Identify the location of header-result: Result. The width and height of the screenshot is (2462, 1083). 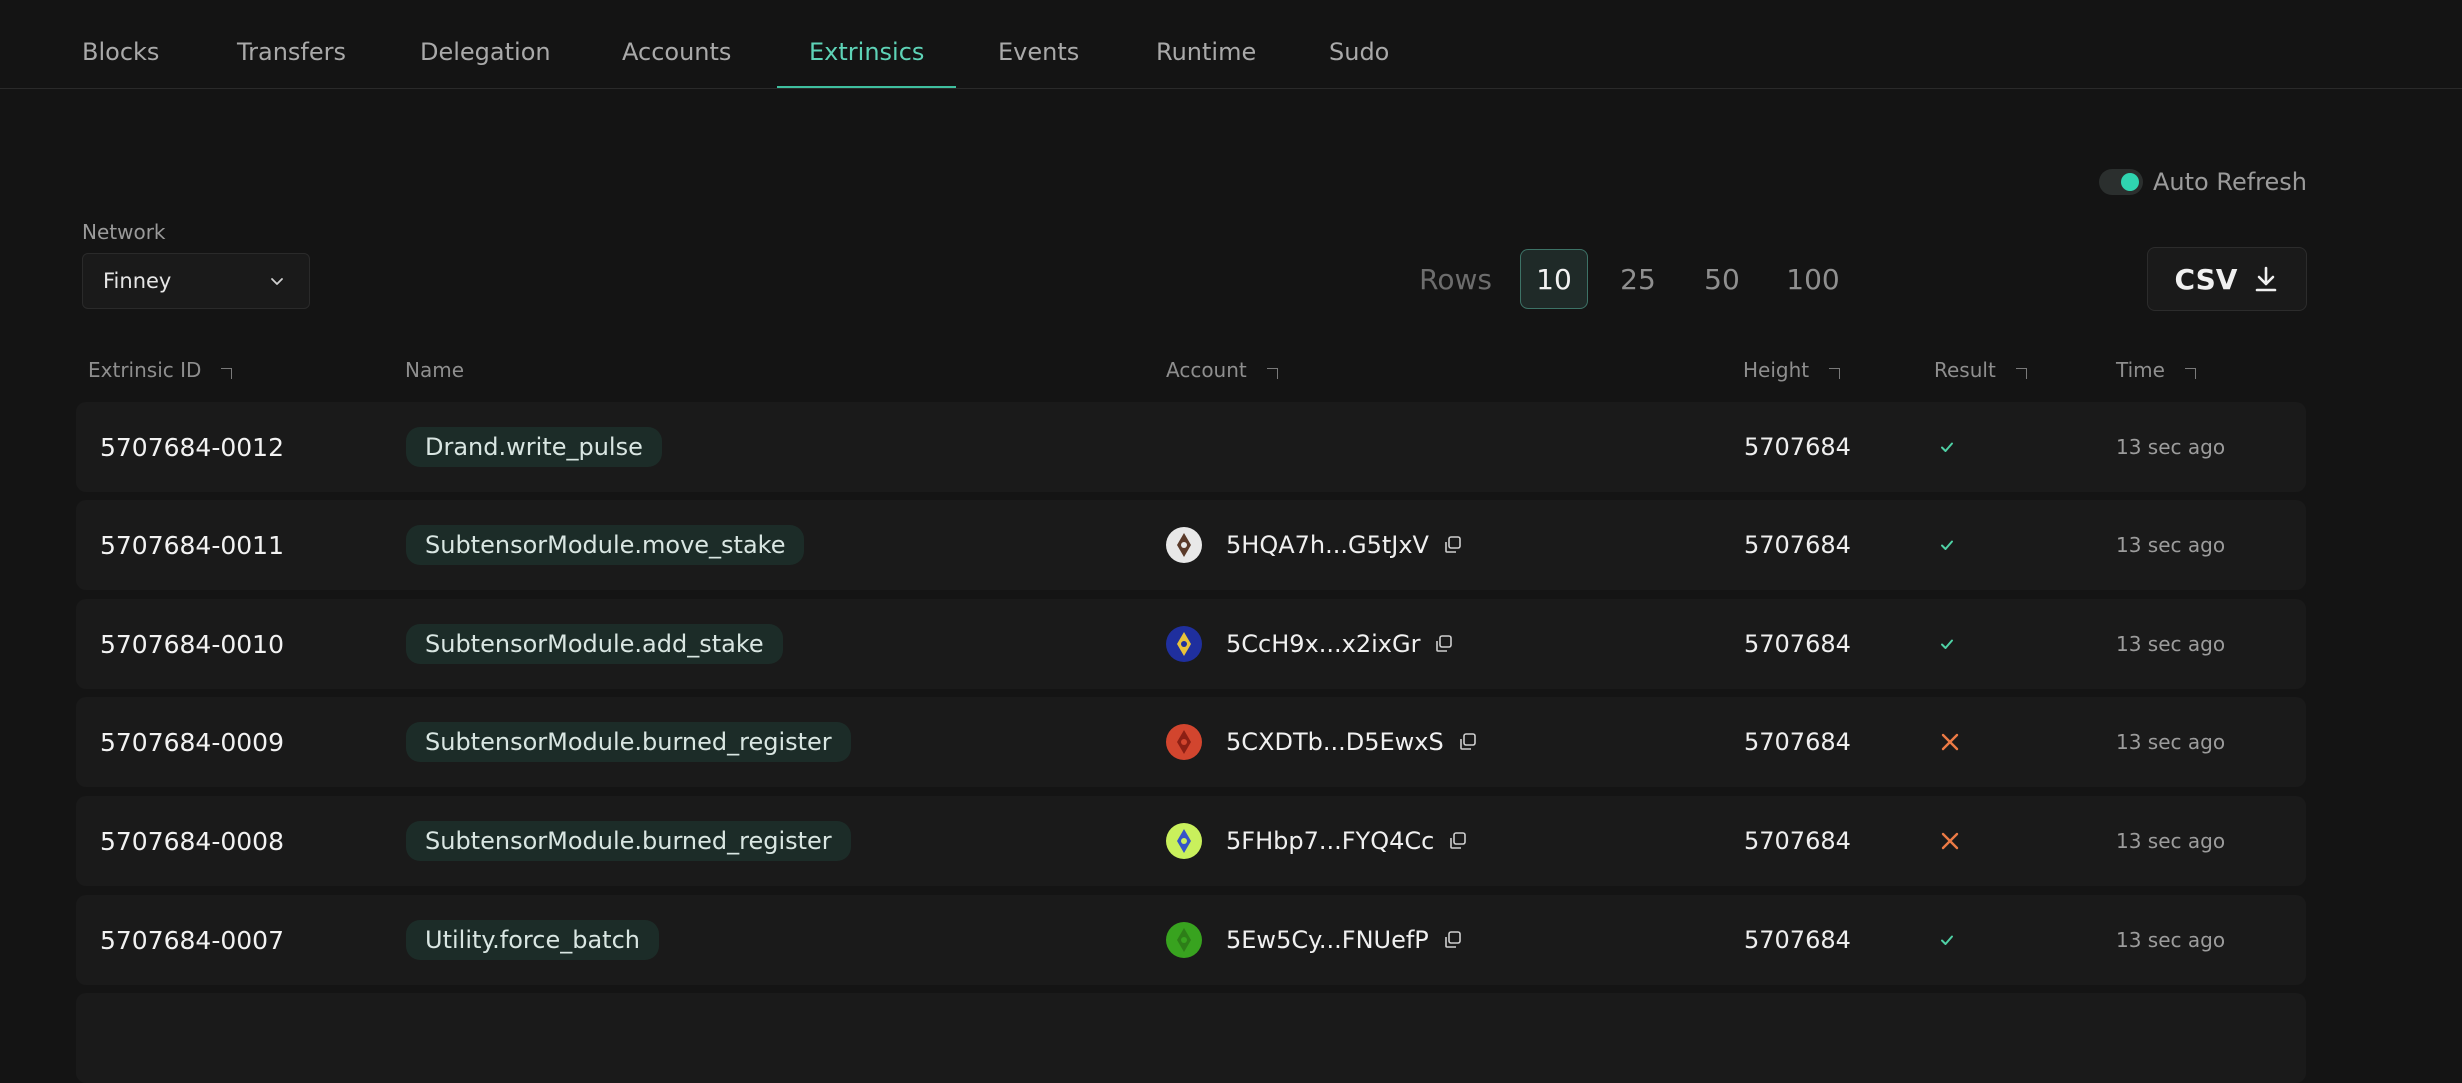
(1980, 370).